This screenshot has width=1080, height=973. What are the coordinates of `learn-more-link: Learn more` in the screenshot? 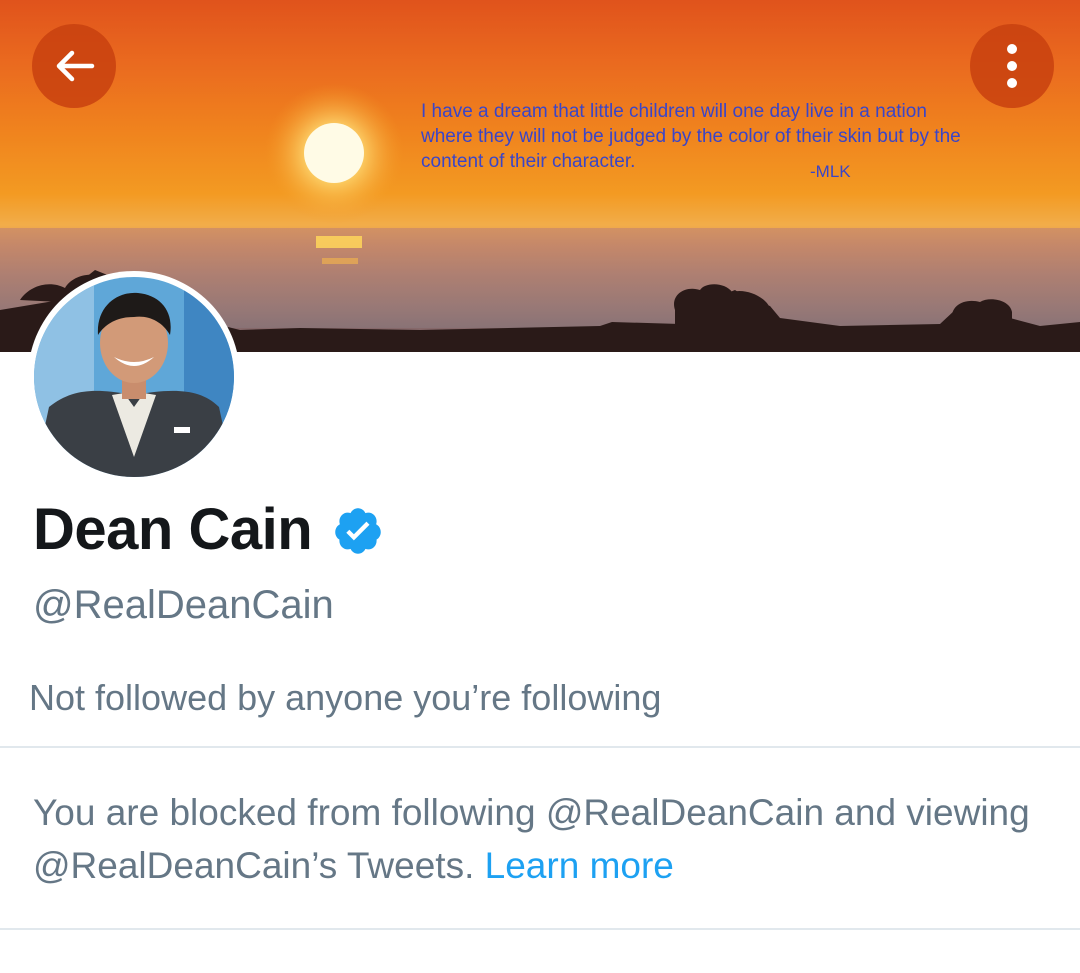 It's located at (579, 865).